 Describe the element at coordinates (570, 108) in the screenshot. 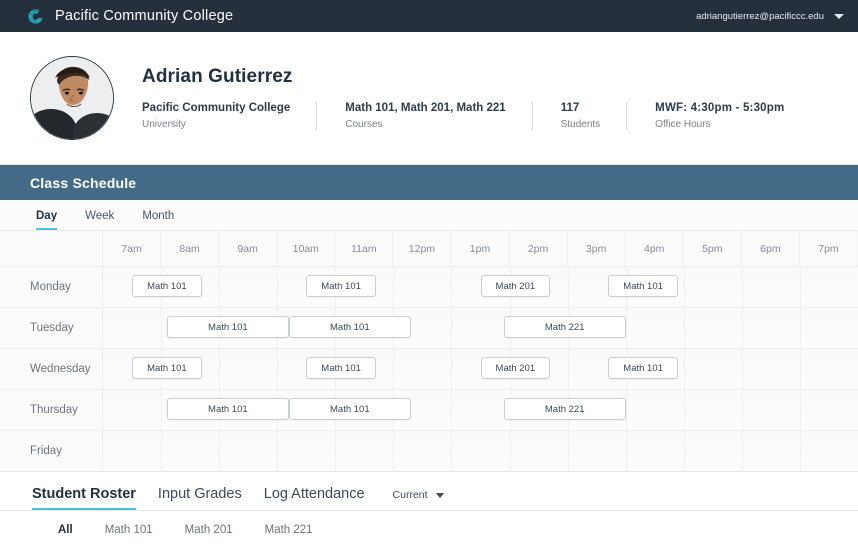

I see `stat-value: 117` at that location.